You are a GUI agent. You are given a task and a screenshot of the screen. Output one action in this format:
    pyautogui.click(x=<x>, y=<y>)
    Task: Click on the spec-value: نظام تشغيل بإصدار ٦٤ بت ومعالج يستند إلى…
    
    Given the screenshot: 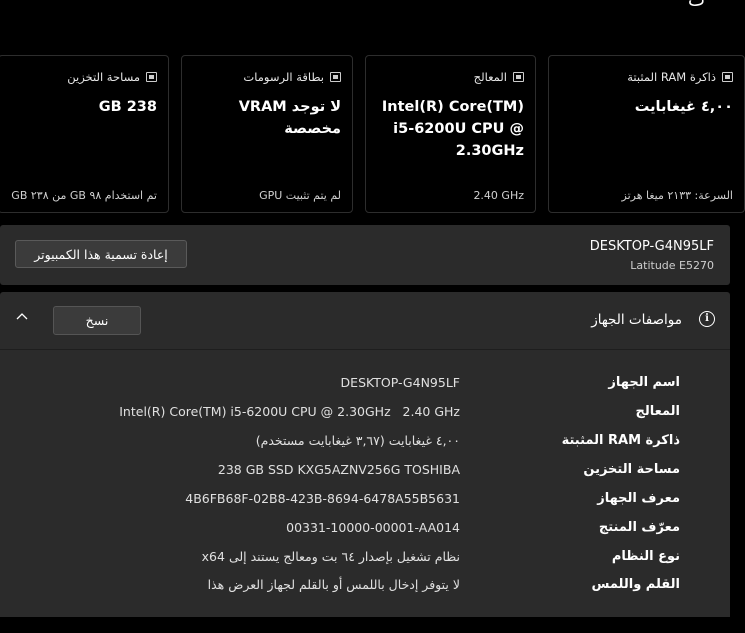 What is the action you would take?
    pyautogui.click(x=330, y=556)
    